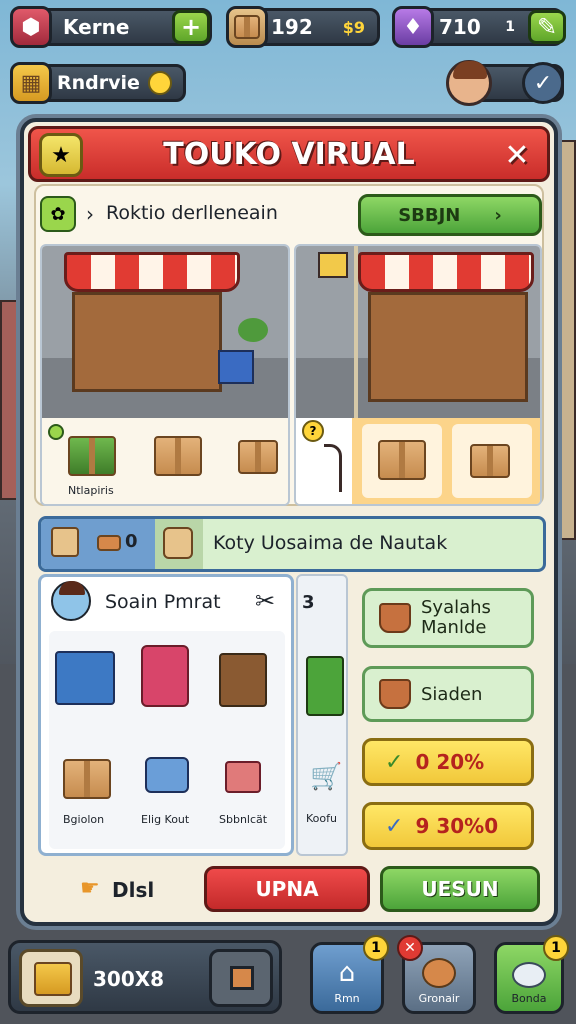  What do you see at coordinates (333, 265) in the screenshot?
I see `sign-icon` at bounding box center [333, 265].